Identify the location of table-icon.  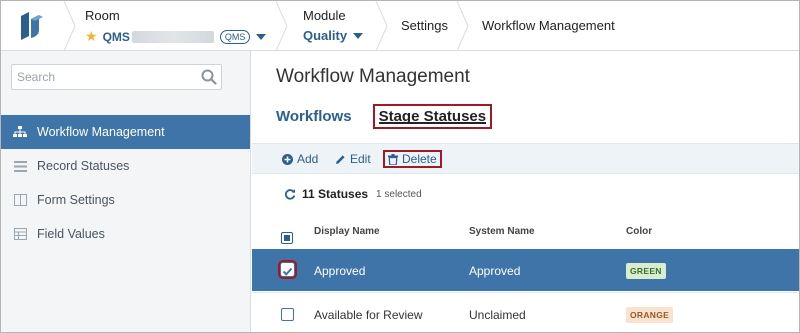
(20, 234).